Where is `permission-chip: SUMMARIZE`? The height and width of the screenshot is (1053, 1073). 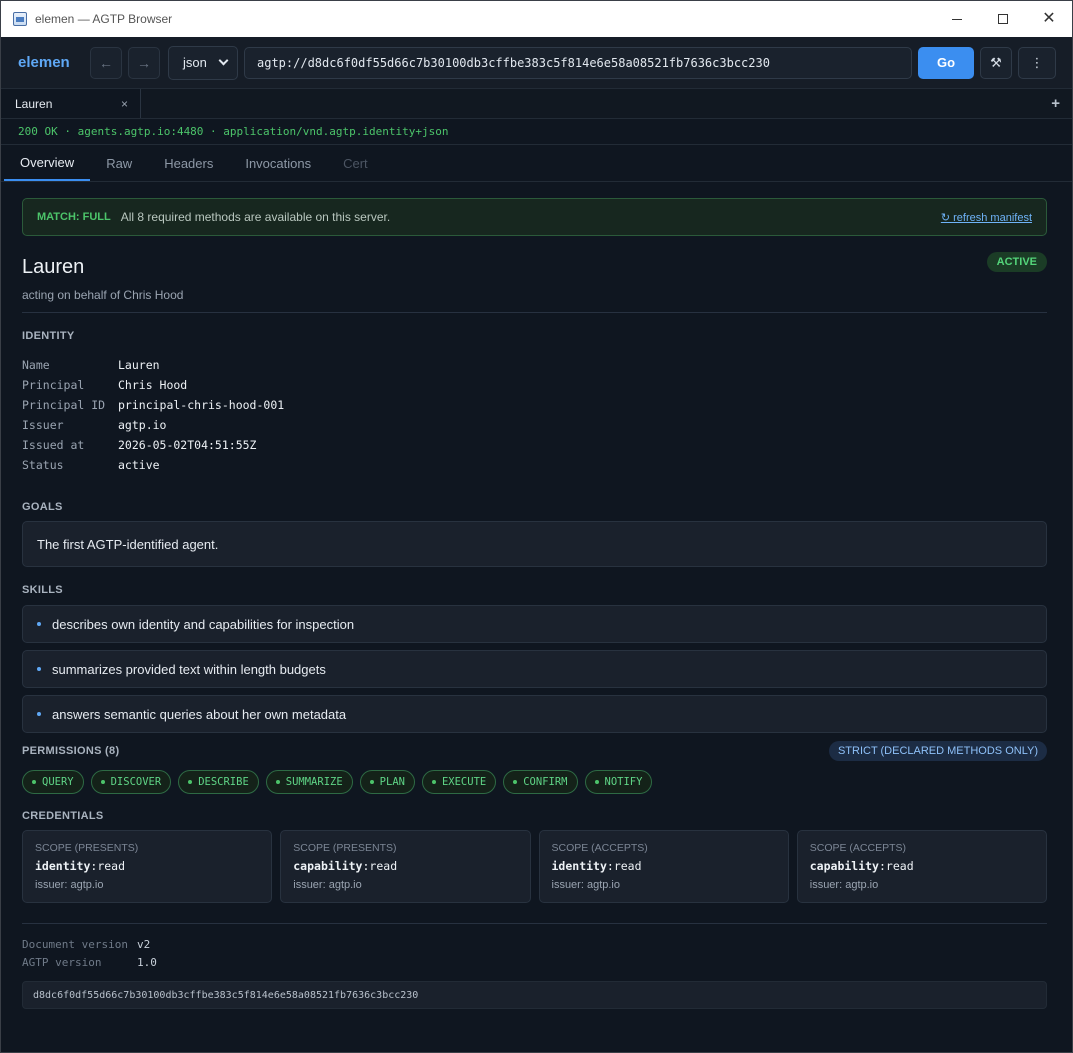
permission-chip: SUMMARIZE is located at coordinates (309, 782).